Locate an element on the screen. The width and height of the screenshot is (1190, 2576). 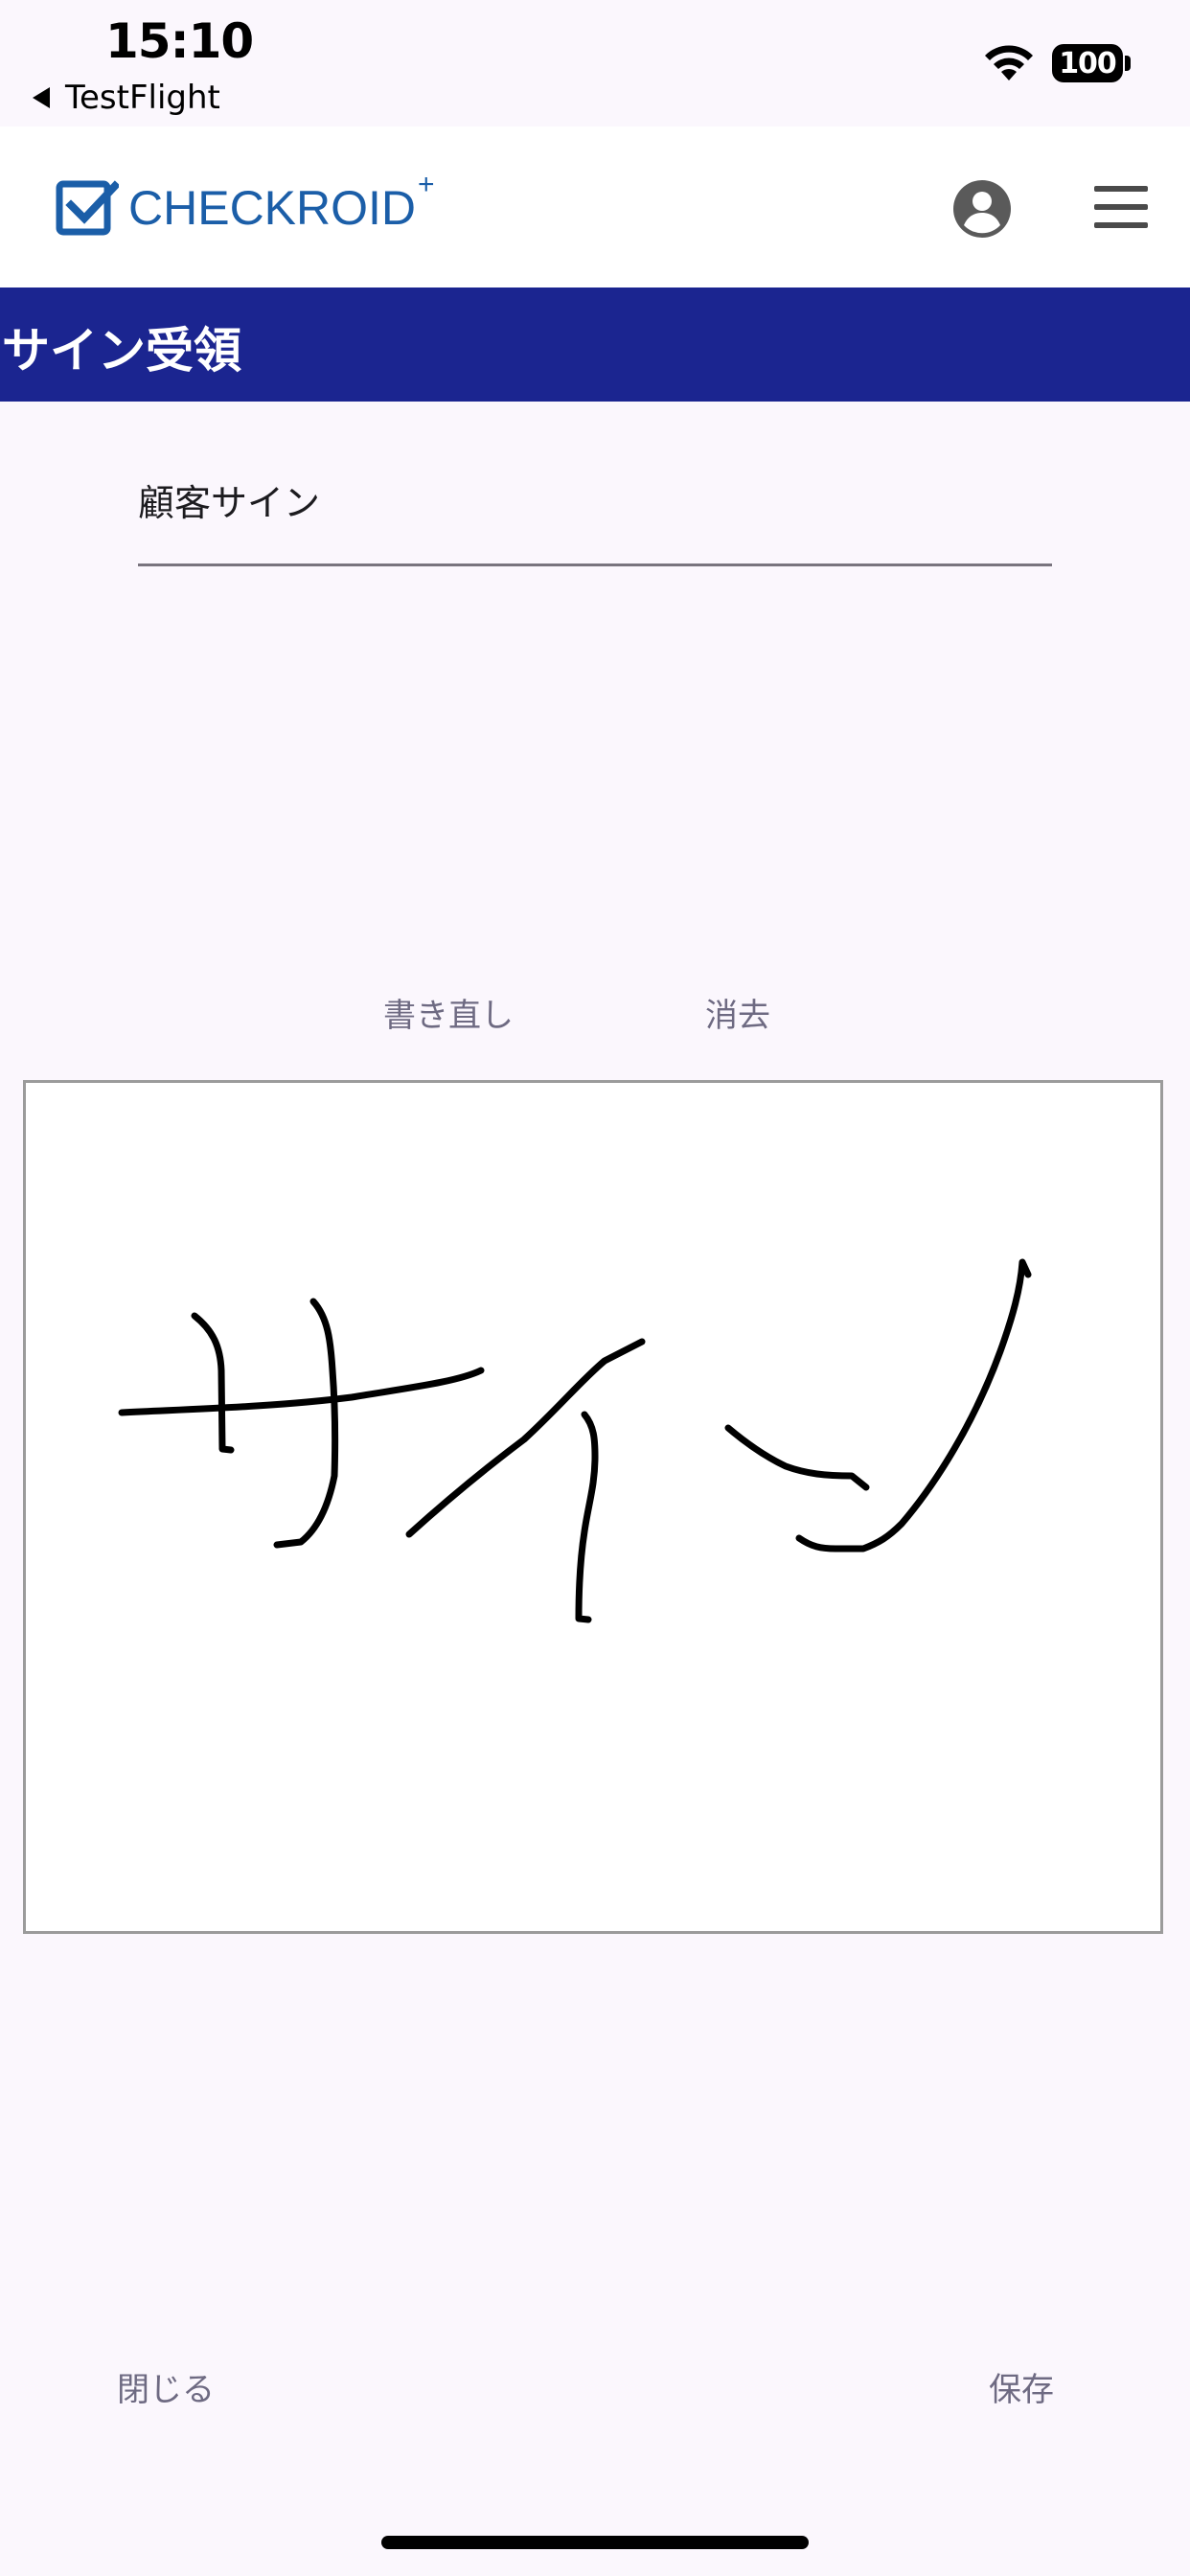
checkroid-logo: CHECKROID+ is located at coordinates (246, 204).